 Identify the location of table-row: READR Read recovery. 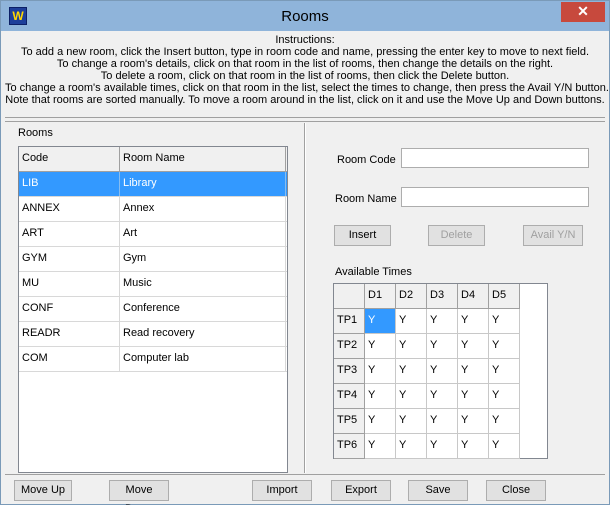
(153, 334).